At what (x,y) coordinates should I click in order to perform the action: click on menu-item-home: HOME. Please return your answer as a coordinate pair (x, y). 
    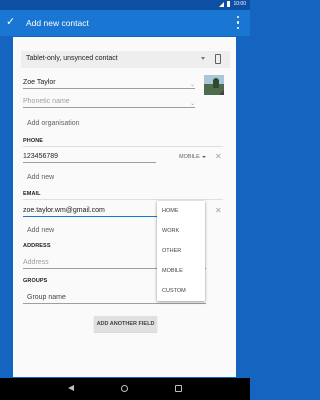
    Looking at the image, I should click on (181, 211).